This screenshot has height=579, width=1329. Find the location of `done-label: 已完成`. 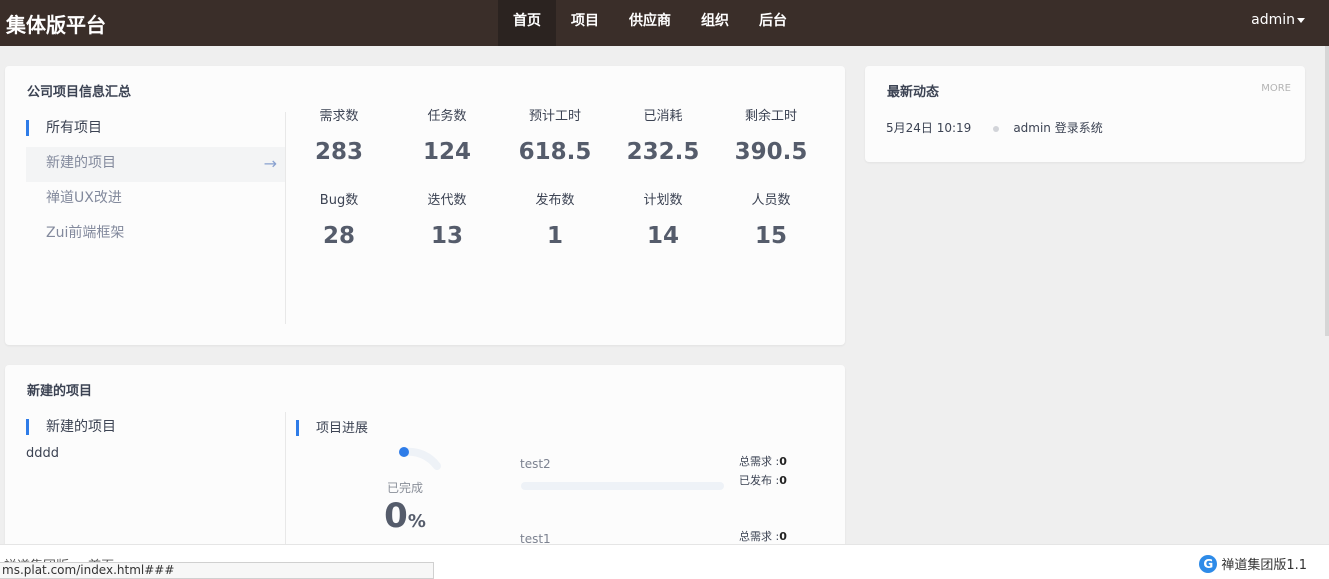

done-label: 已完成 is located at coordinates (404, 488).